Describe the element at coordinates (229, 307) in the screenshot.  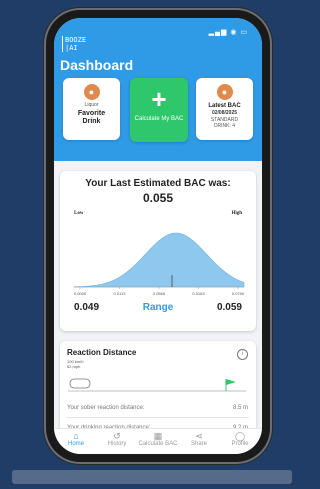
I see `range-high: 0.059` at that location.